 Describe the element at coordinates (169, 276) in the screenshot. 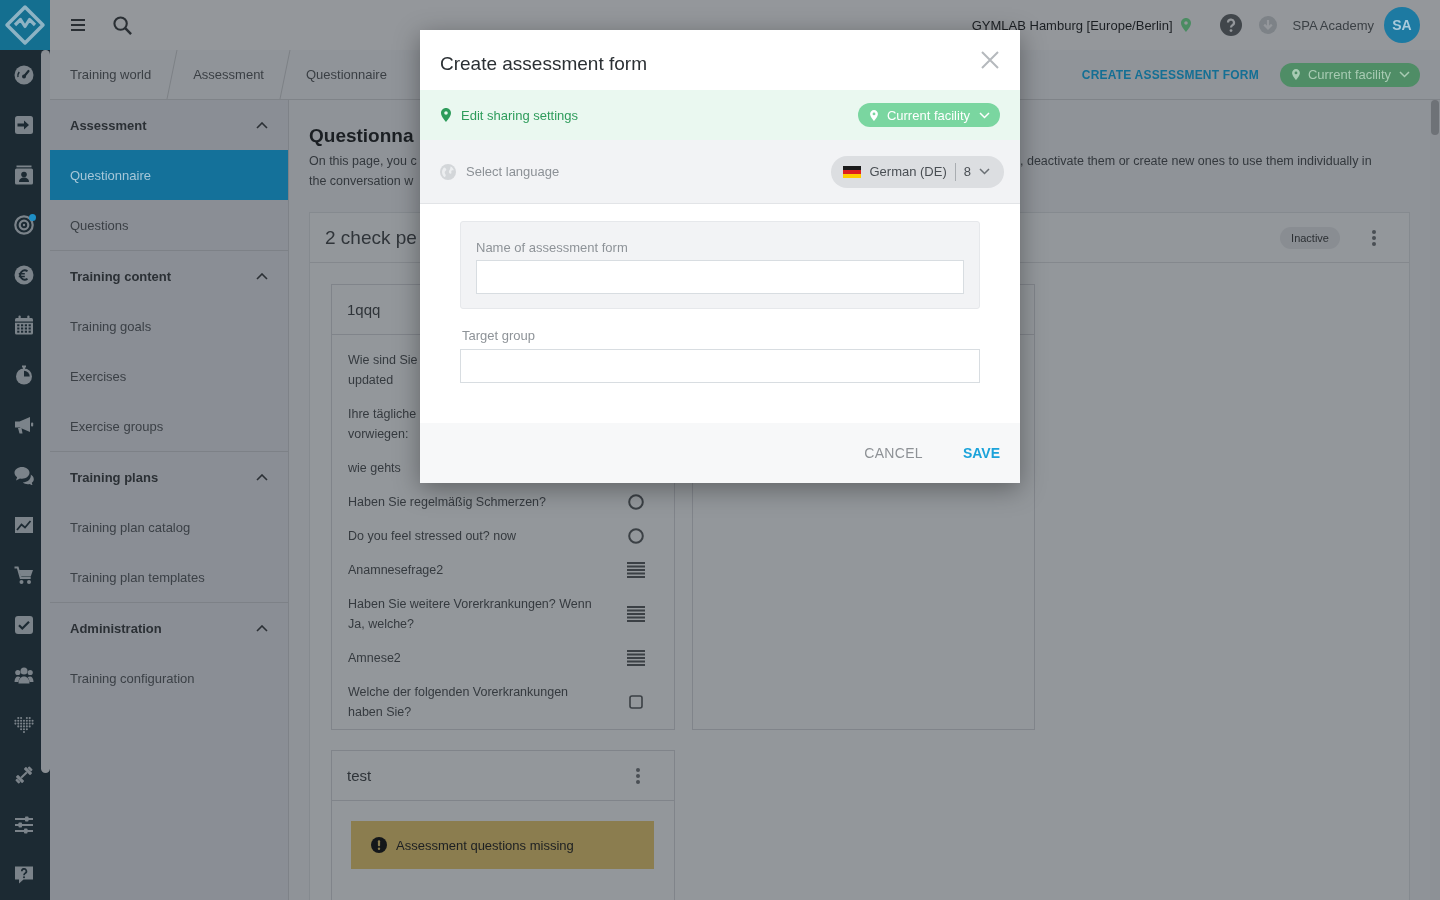

I see `section-header: Training content` at that location.